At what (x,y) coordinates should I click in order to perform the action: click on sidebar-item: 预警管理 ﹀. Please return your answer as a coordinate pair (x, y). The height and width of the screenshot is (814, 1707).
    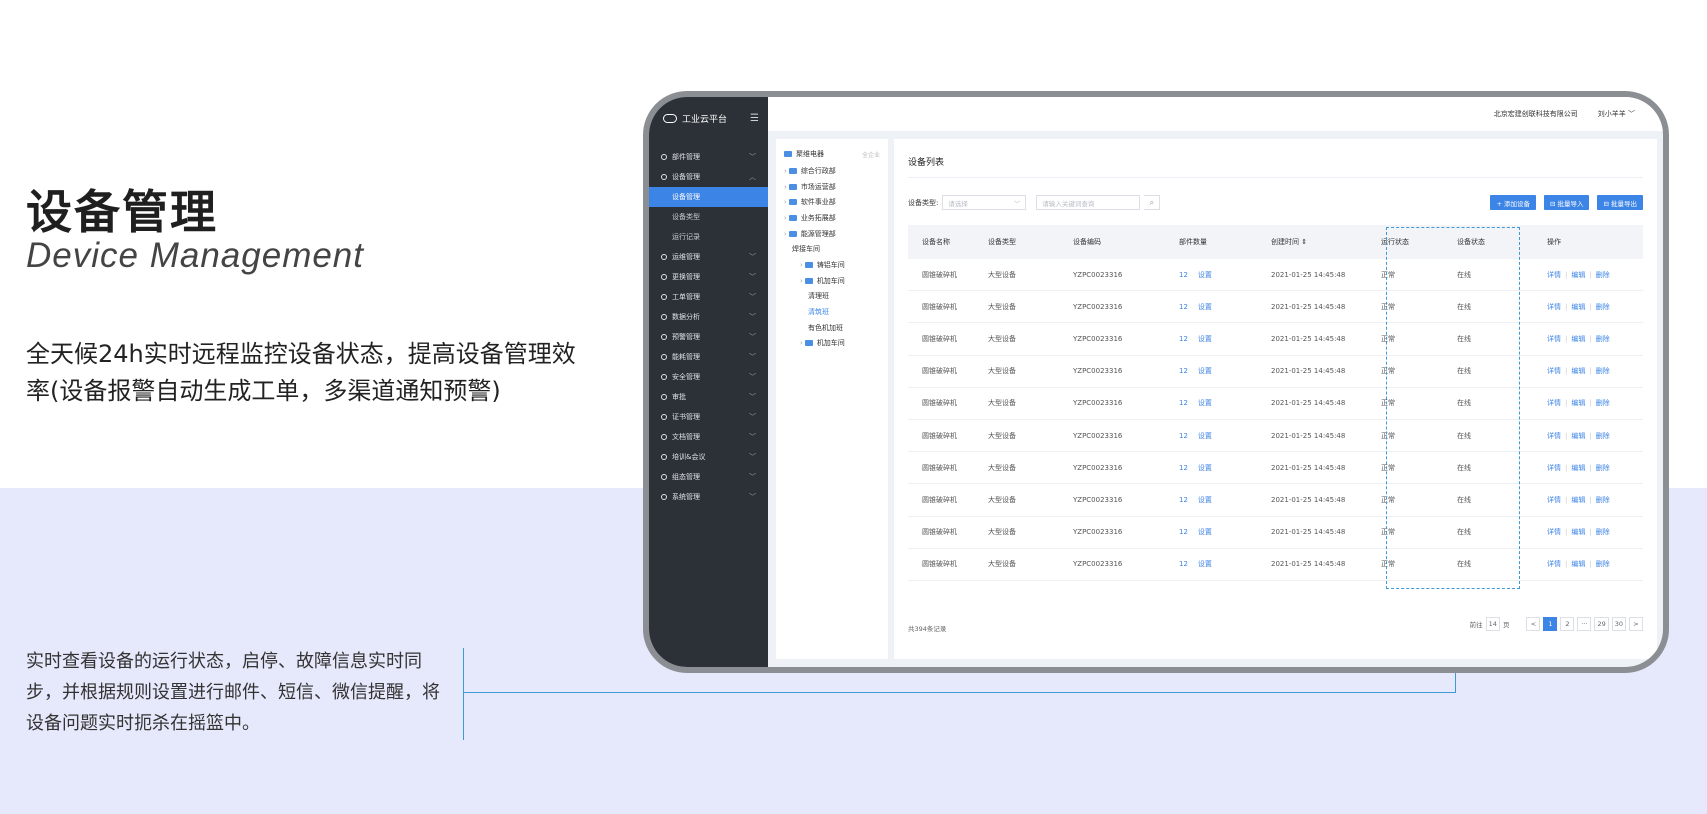
    Looking at the image, I should click on (708, 337).